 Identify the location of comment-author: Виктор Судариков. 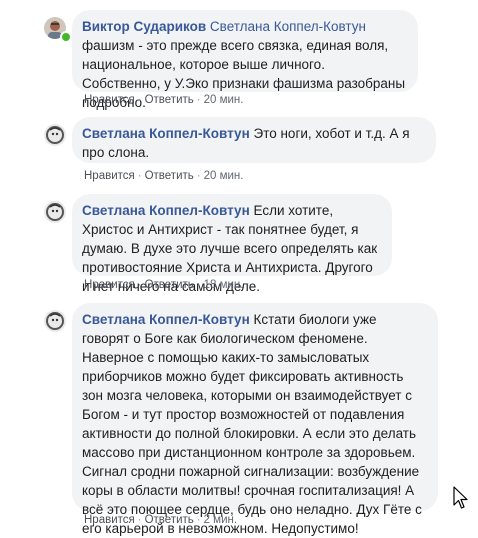
(144, 26).